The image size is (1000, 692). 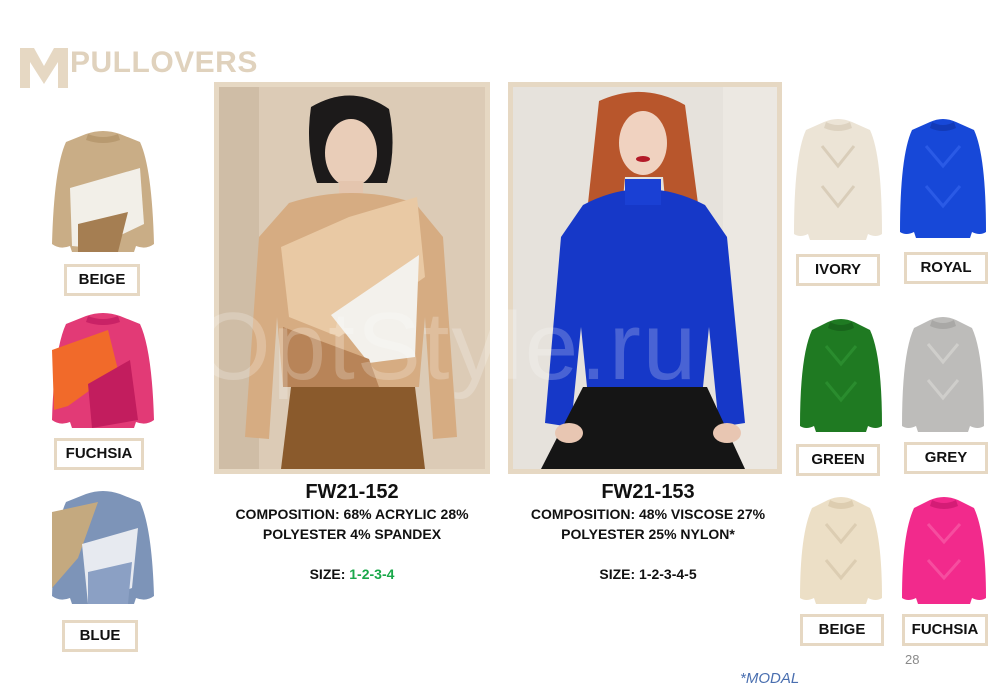 I want to click on size-value: 1-2-3-4, so click(x=372, y=574).